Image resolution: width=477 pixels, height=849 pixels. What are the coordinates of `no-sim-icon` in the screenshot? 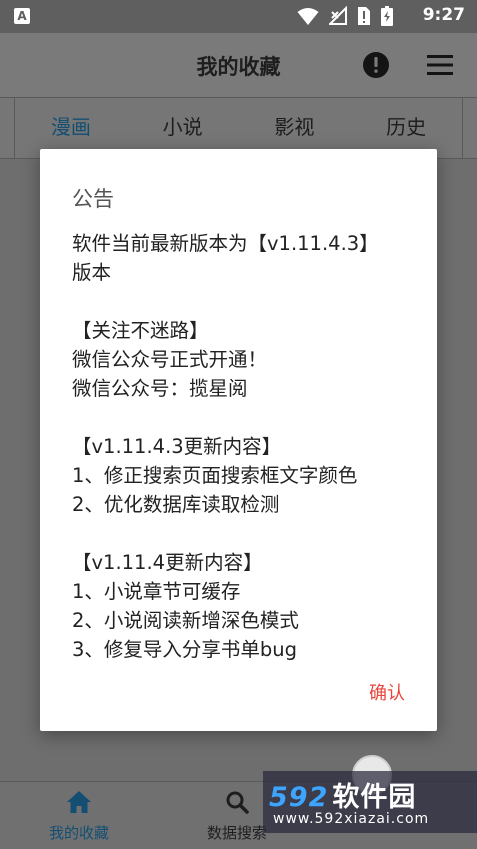 It's located at (364, 16).